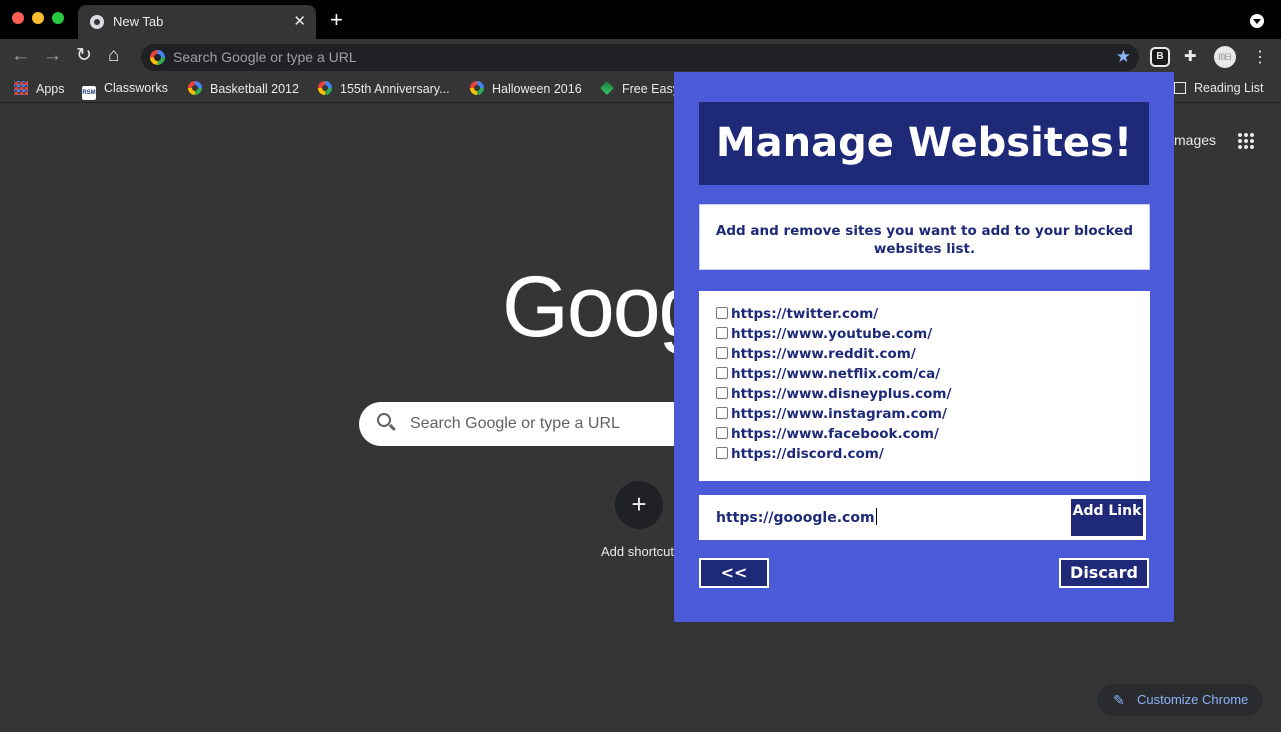  I want to click on new-tab-button: +, so click(336, 20).